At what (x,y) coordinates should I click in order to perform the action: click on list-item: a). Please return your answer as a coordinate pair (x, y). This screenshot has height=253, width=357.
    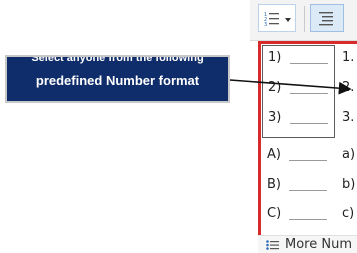
    Looking at the image, I should click on (349, 154).